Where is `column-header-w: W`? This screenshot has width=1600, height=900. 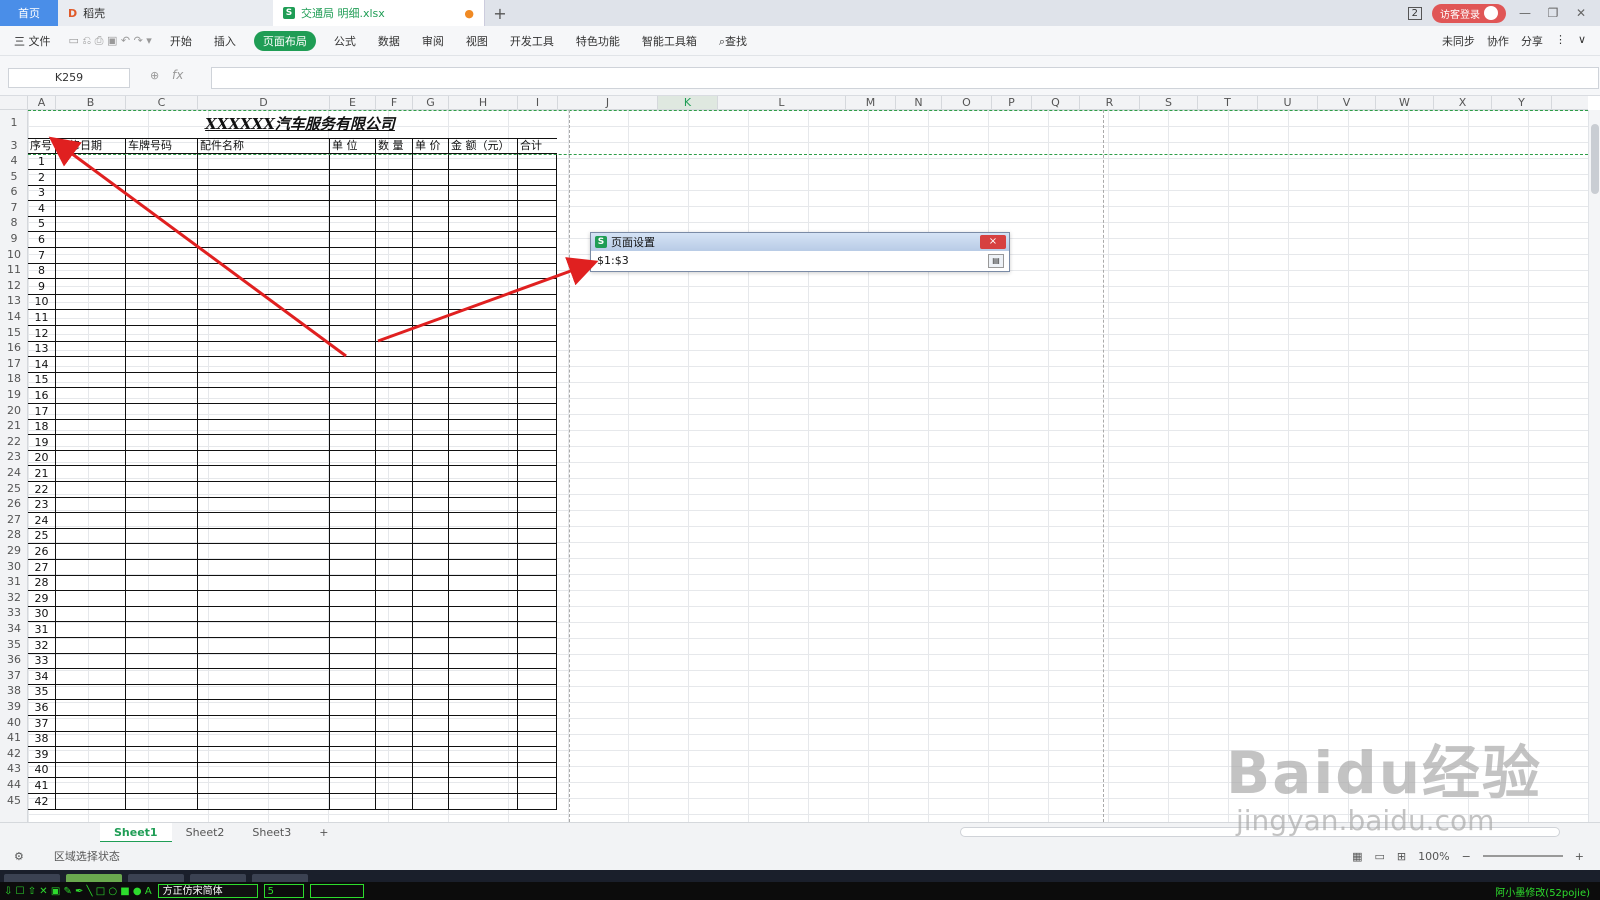
column-header-w: W is located at coordinates (1405, 102).